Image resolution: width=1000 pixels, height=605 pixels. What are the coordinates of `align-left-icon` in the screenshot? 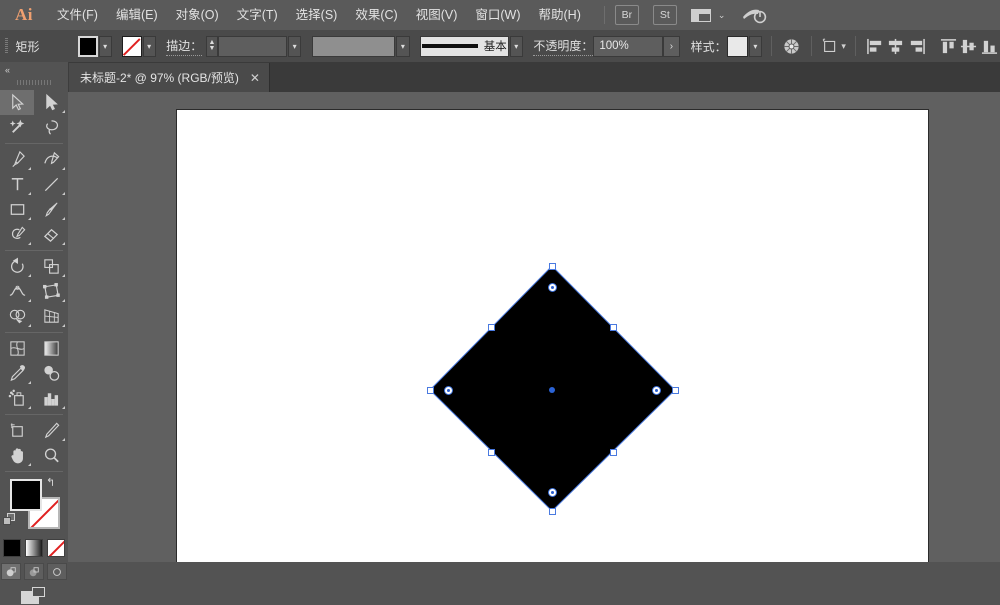 It's located at (875, 46).